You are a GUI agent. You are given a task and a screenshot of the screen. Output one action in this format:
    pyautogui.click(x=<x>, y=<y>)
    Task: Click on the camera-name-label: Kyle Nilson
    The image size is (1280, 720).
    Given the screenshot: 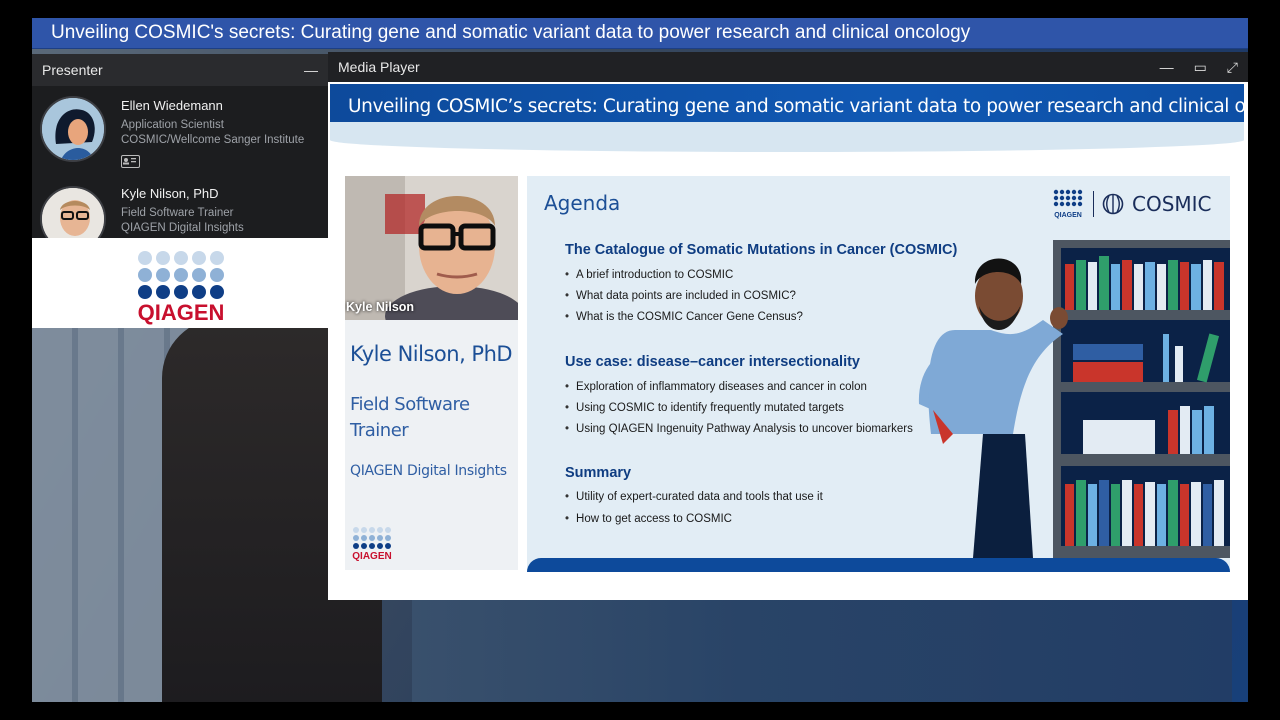 What is the action you would take?
    pyautogui.click(x=380, y=307)
    